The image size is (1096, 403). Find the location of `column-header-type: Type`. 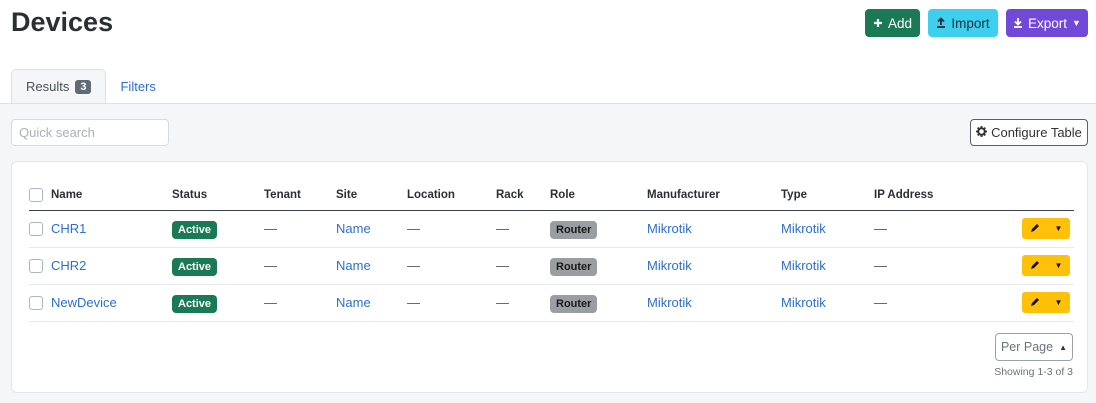

column-header-type: Type is located at coordinates (827, 195).